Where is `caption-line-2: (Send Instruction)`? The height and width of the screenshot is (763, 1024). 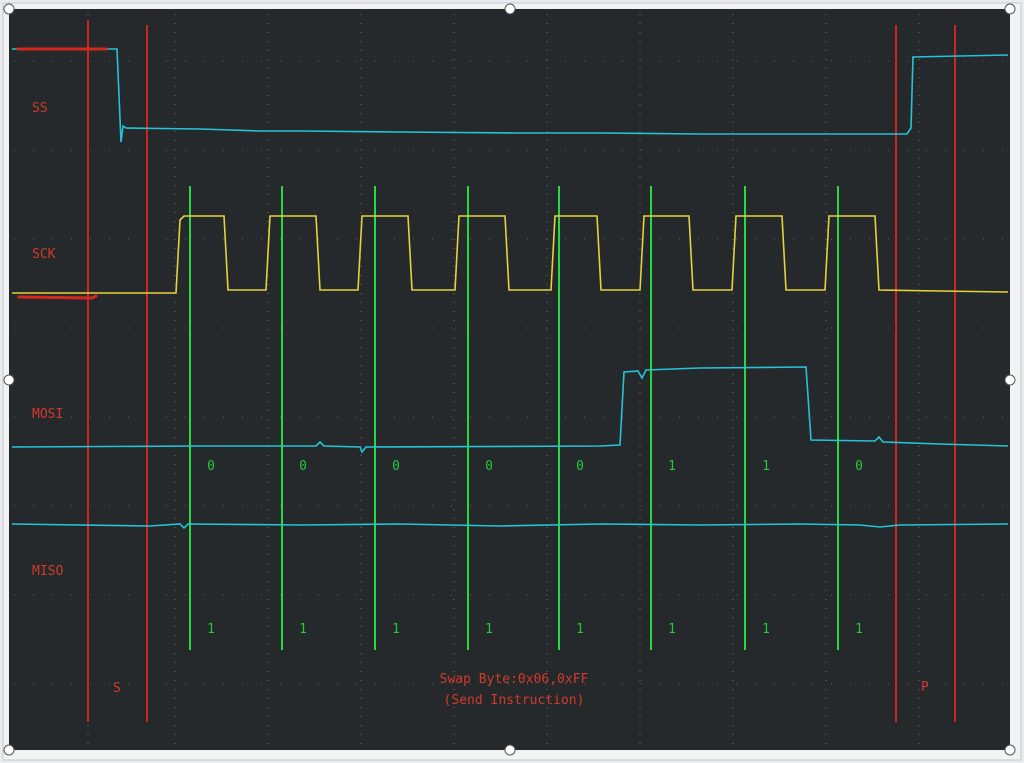 caption-line-2: (Send Instruction) is located at coordinates (514, 700).